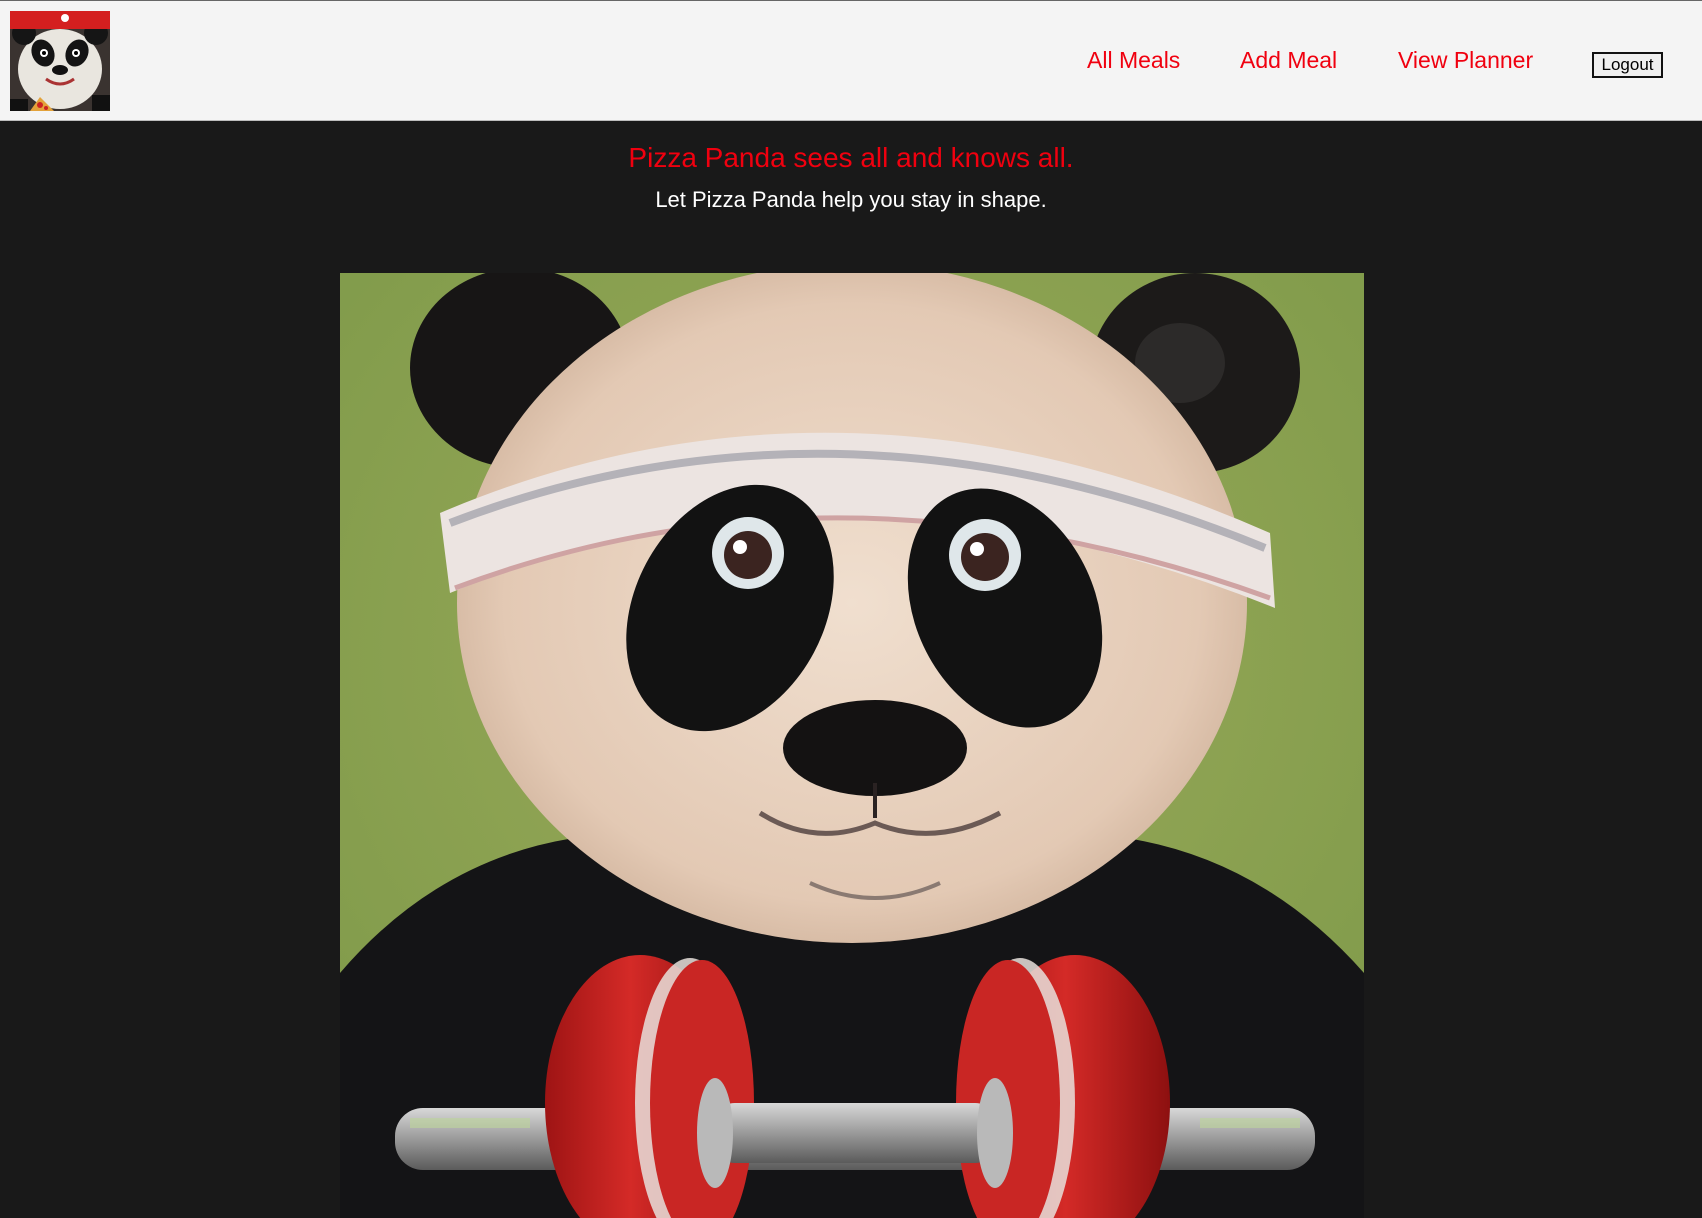 Image resolution: width=1702 pixels, height=1218 pixels. I want to click on panda-logo-icon, so click(60, 61).